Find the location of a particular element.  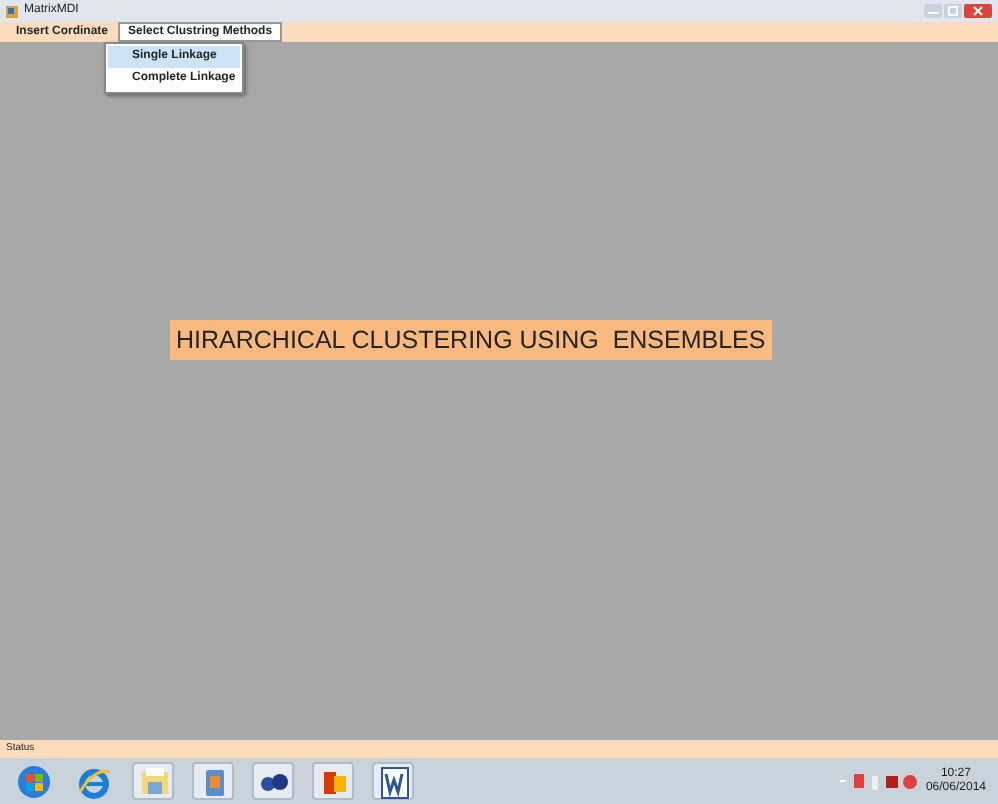

word-icon is located at coordinates (393, 781).